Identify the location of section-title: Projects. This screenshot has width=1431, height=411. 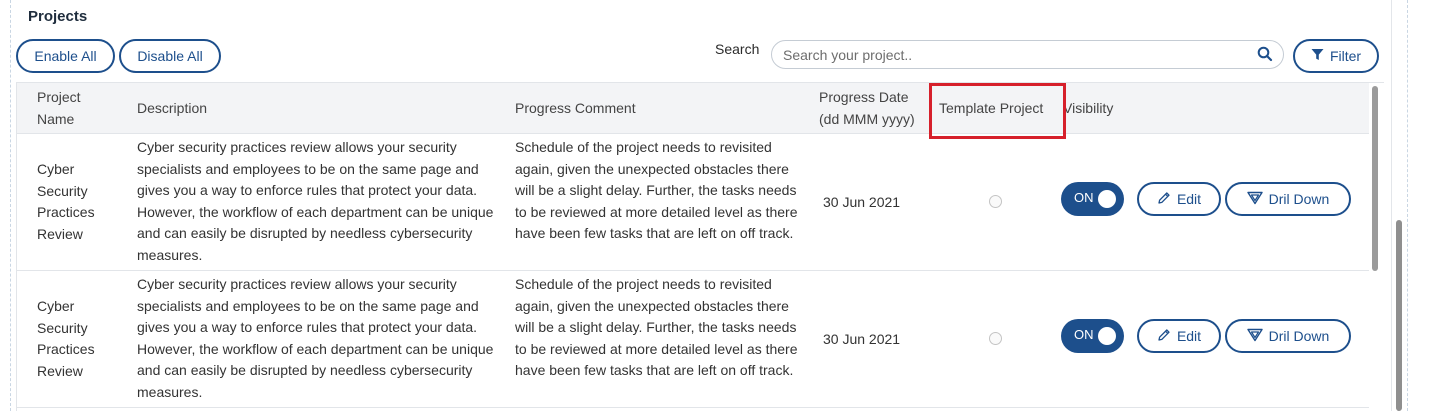
(58, 16).